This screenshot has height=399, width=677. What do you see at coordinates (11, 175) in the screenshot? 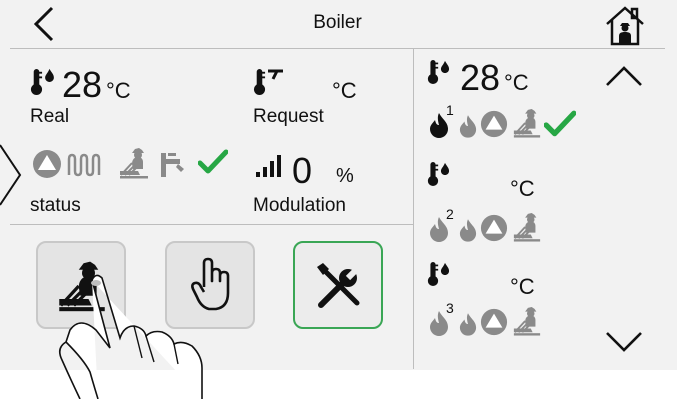
I see `side-pointer-icon` at bounding box center [11, 175].